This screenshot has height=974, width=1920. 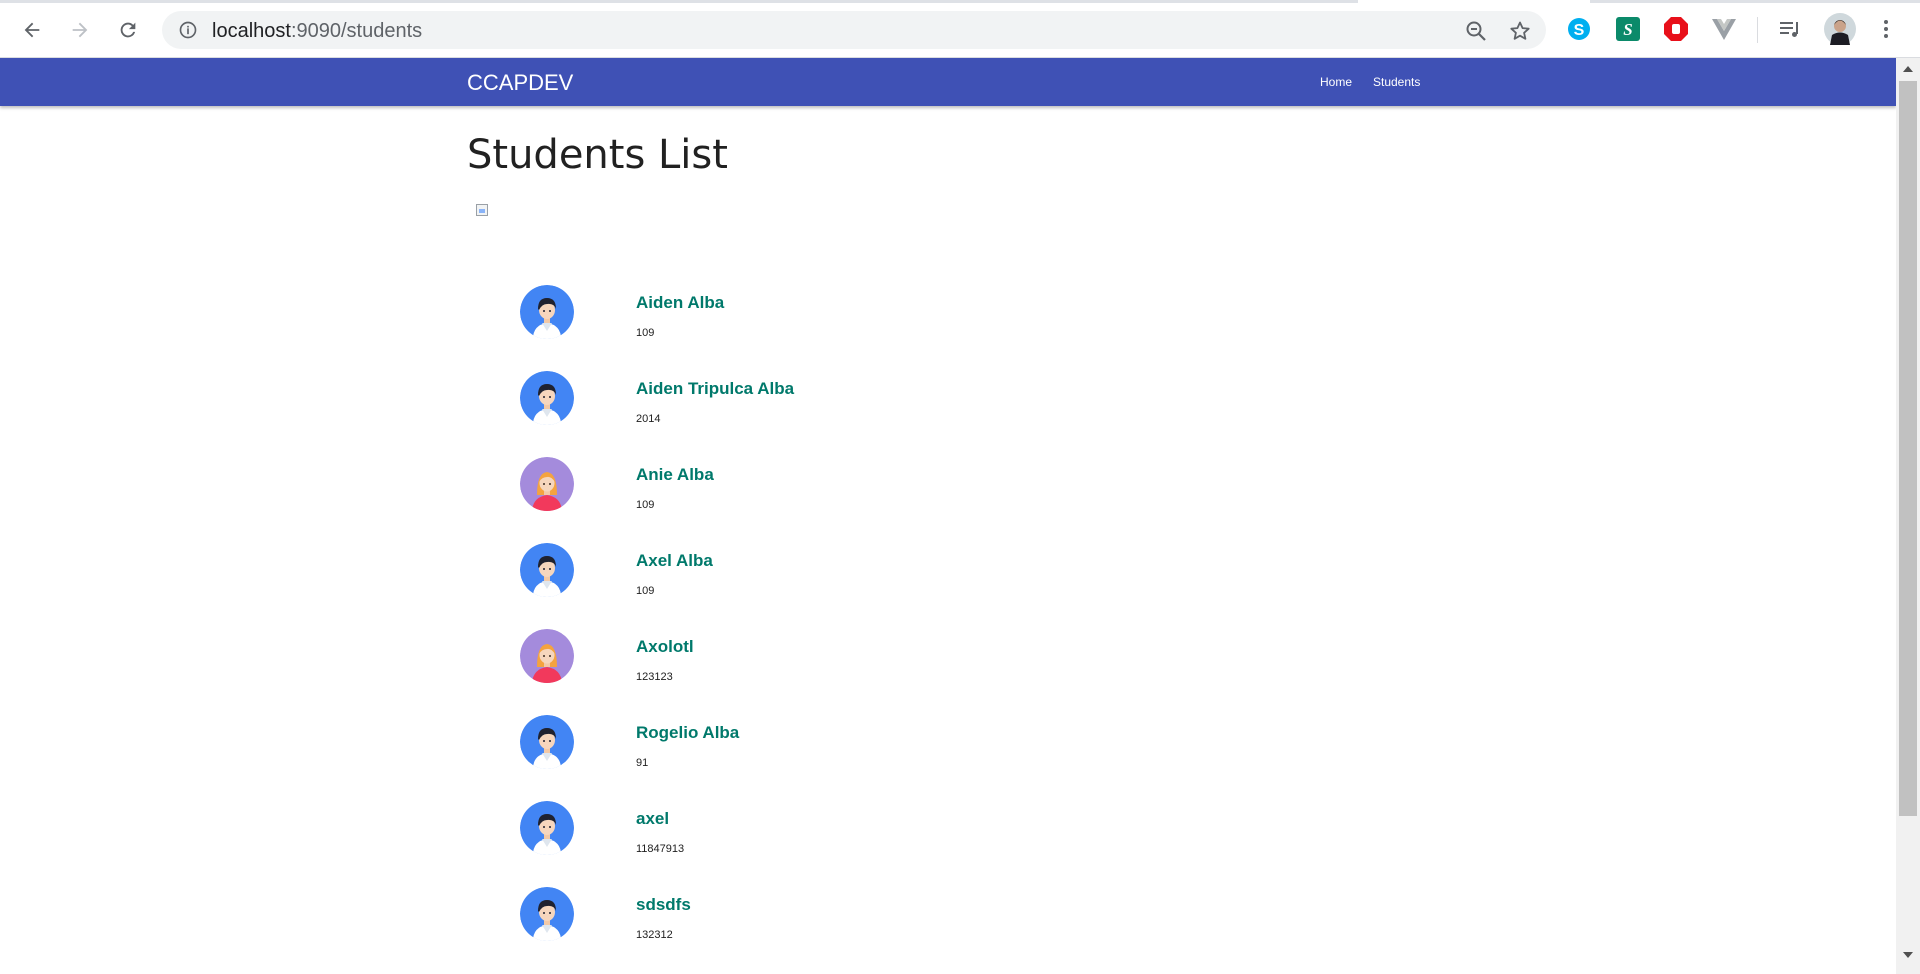 I want to click on stop-icon, so click(x=1676, y=29).